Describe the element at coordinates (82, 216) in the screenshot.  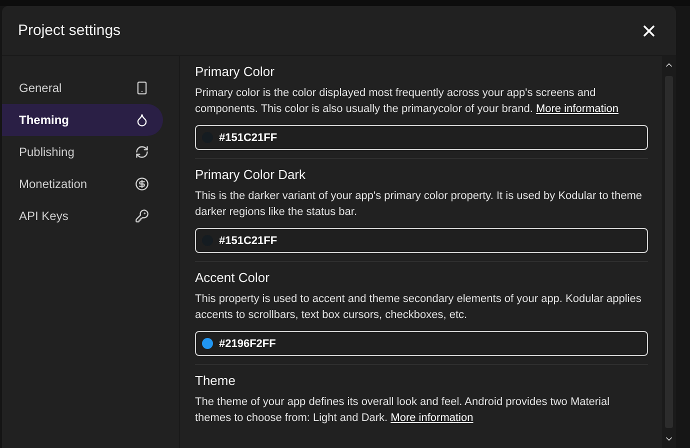
I see `sidebar-item: API Keys` at that location.